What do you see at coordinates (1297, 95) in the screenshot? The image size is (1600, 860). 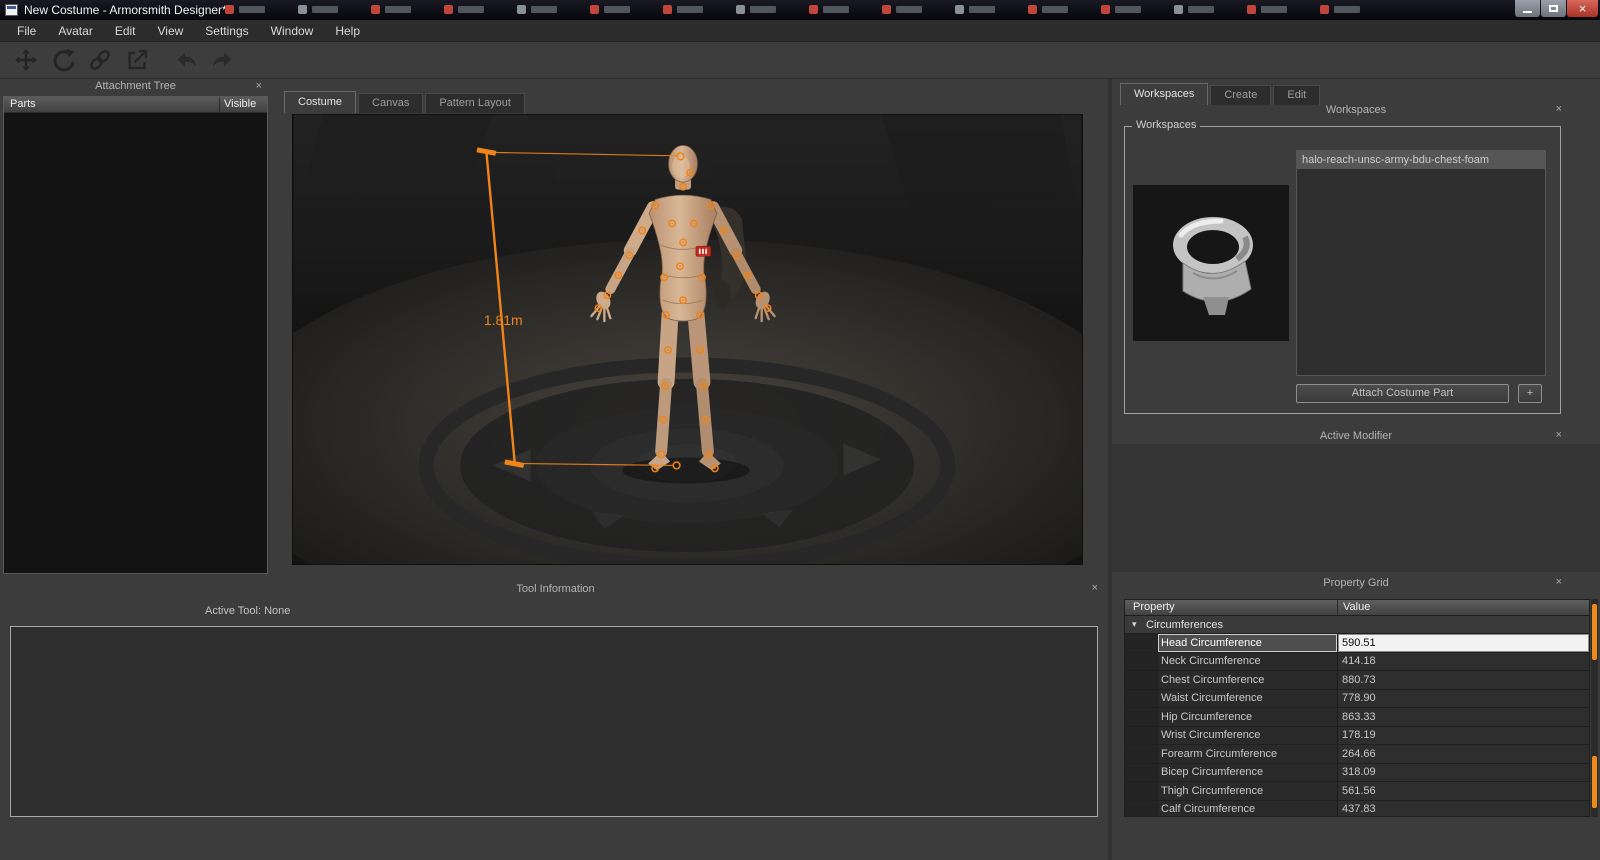 I see `tab-edit: Edit` at bounding box center [1297, 95].